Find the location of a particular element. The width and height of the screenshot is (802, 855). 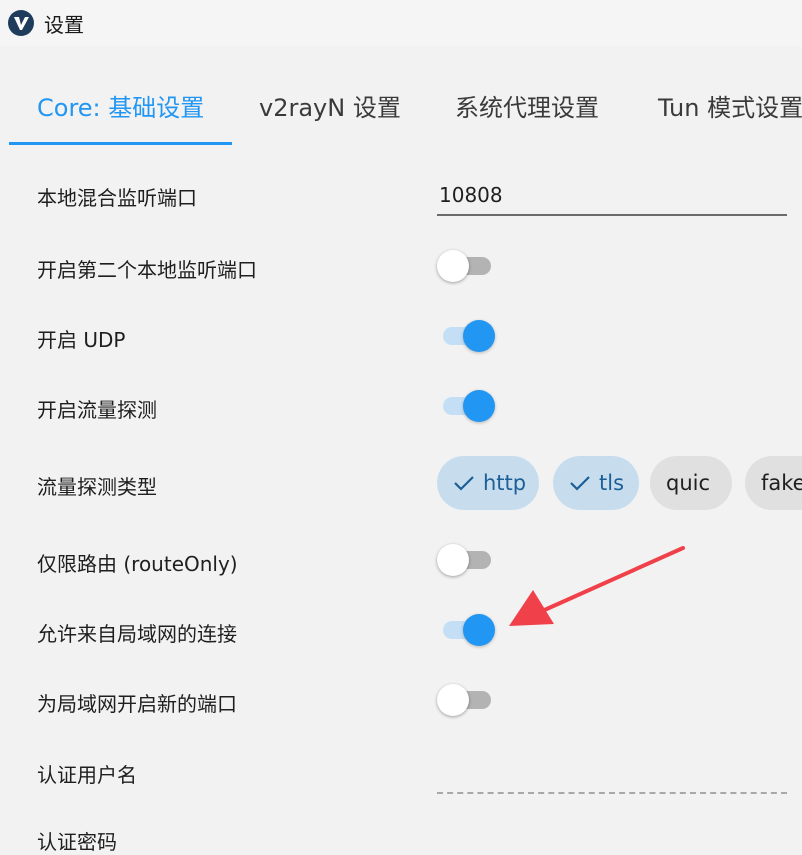

udp-toggle is located at coordinates (466, 336).